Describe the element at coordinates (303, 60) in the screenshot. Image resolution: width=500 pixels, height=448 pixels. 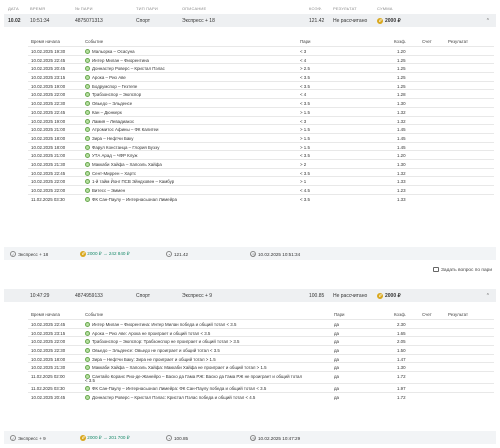
I see `event-bet: < 4` at that location.